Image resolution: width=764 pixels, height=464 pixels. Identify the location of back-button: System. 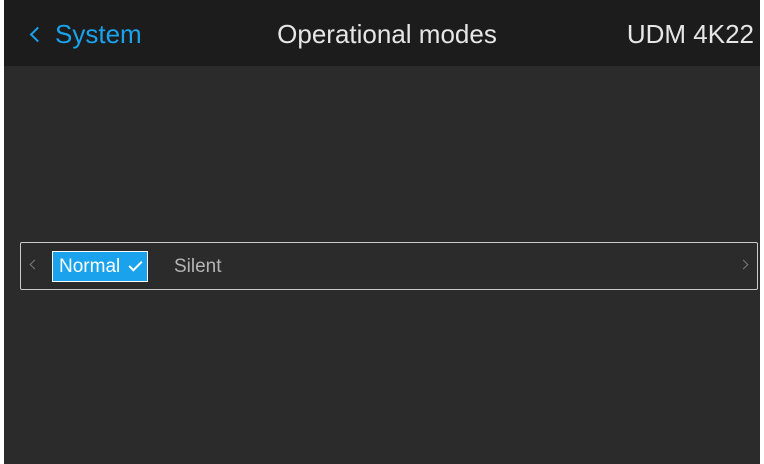
(82, 34).